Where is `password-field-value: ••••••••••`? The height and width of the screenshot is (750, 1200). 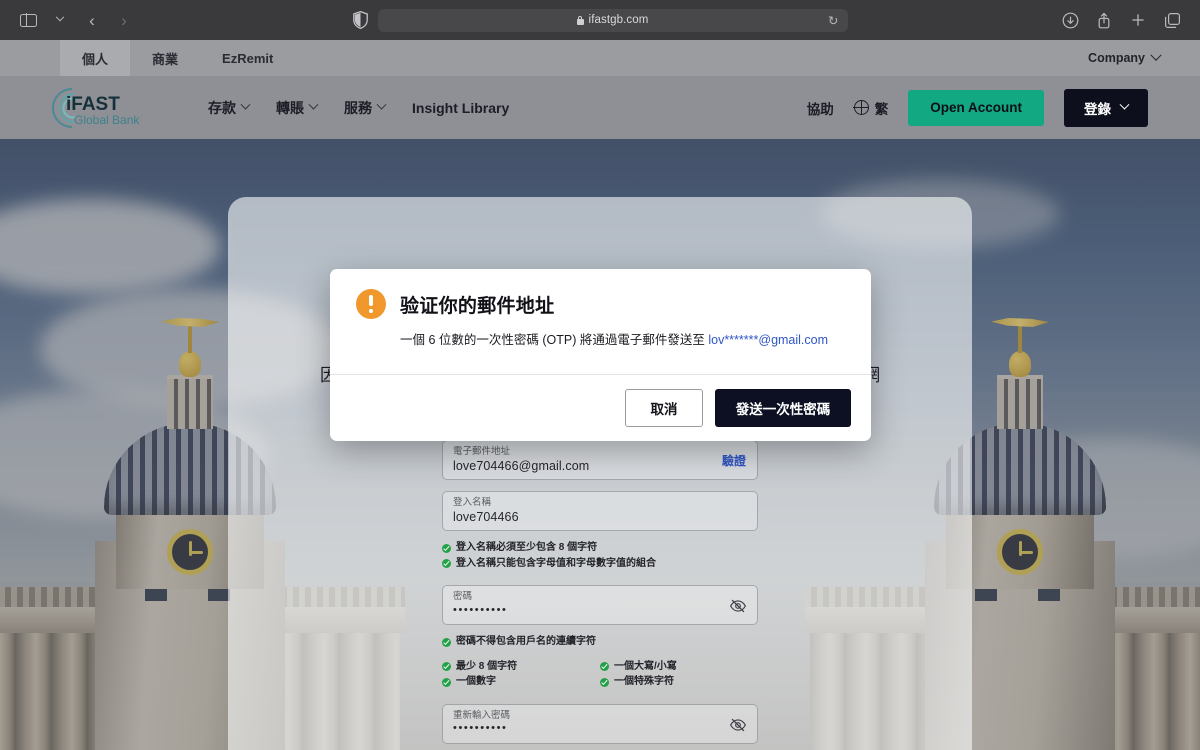
password-field-value: •••••••••• is located at coordinates (480, 609).